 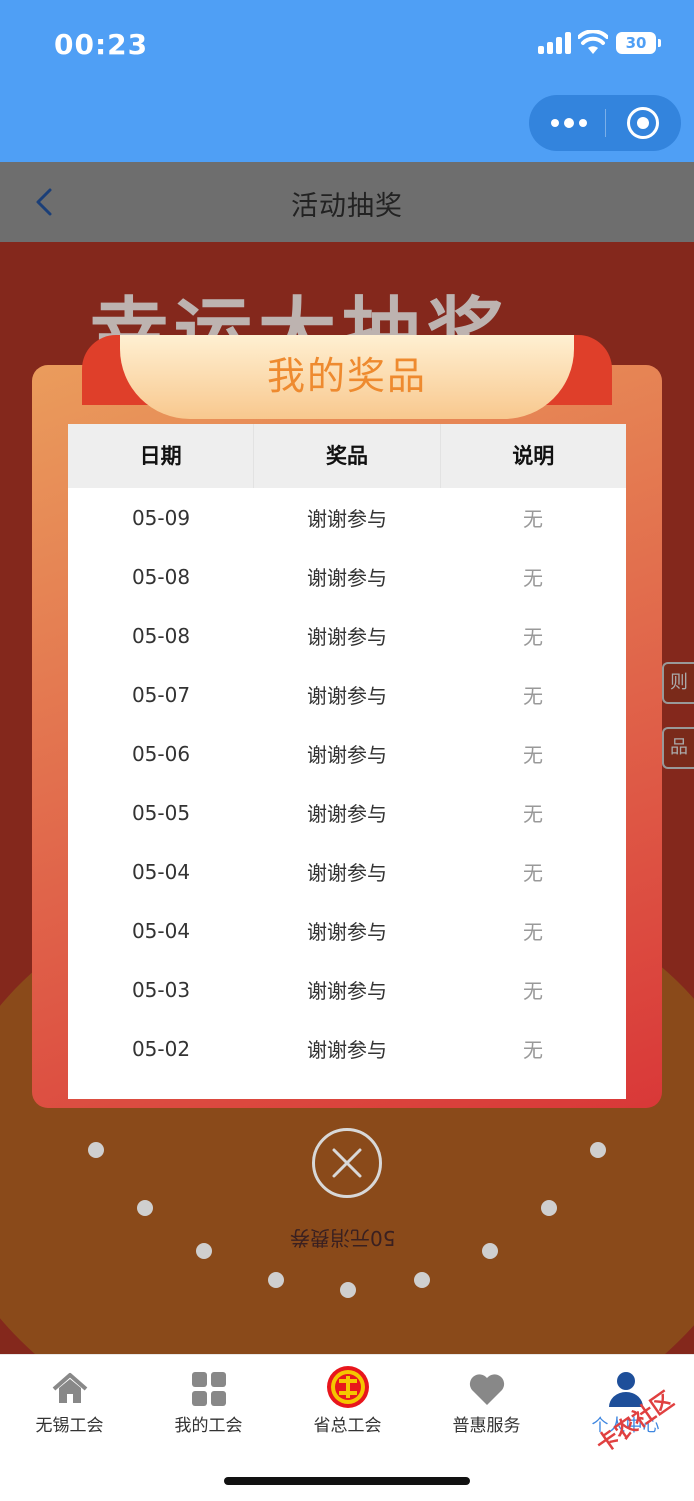 I want to click on union-emblem-icon, so click(x=347, y=1387).